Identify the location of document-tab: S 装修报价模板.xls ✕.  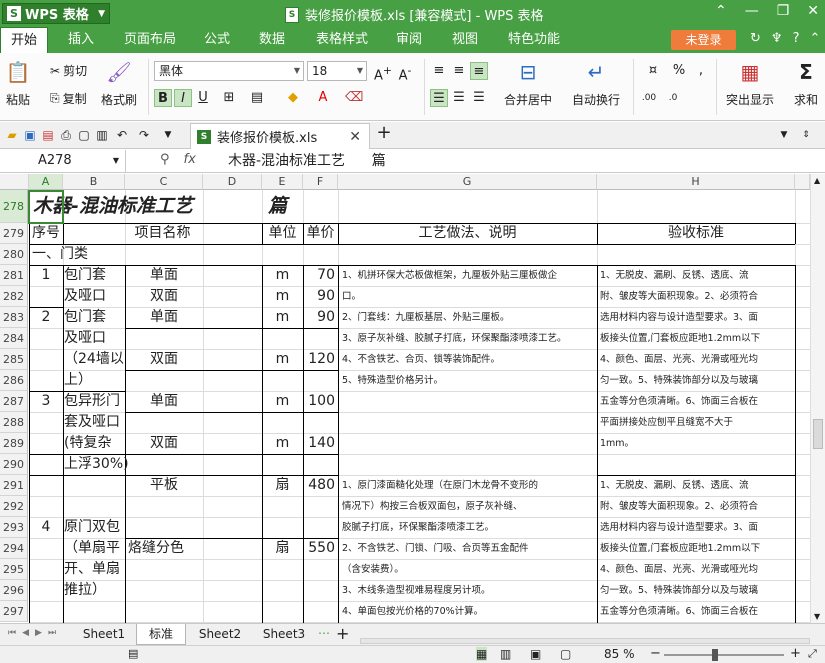
(280, 136).